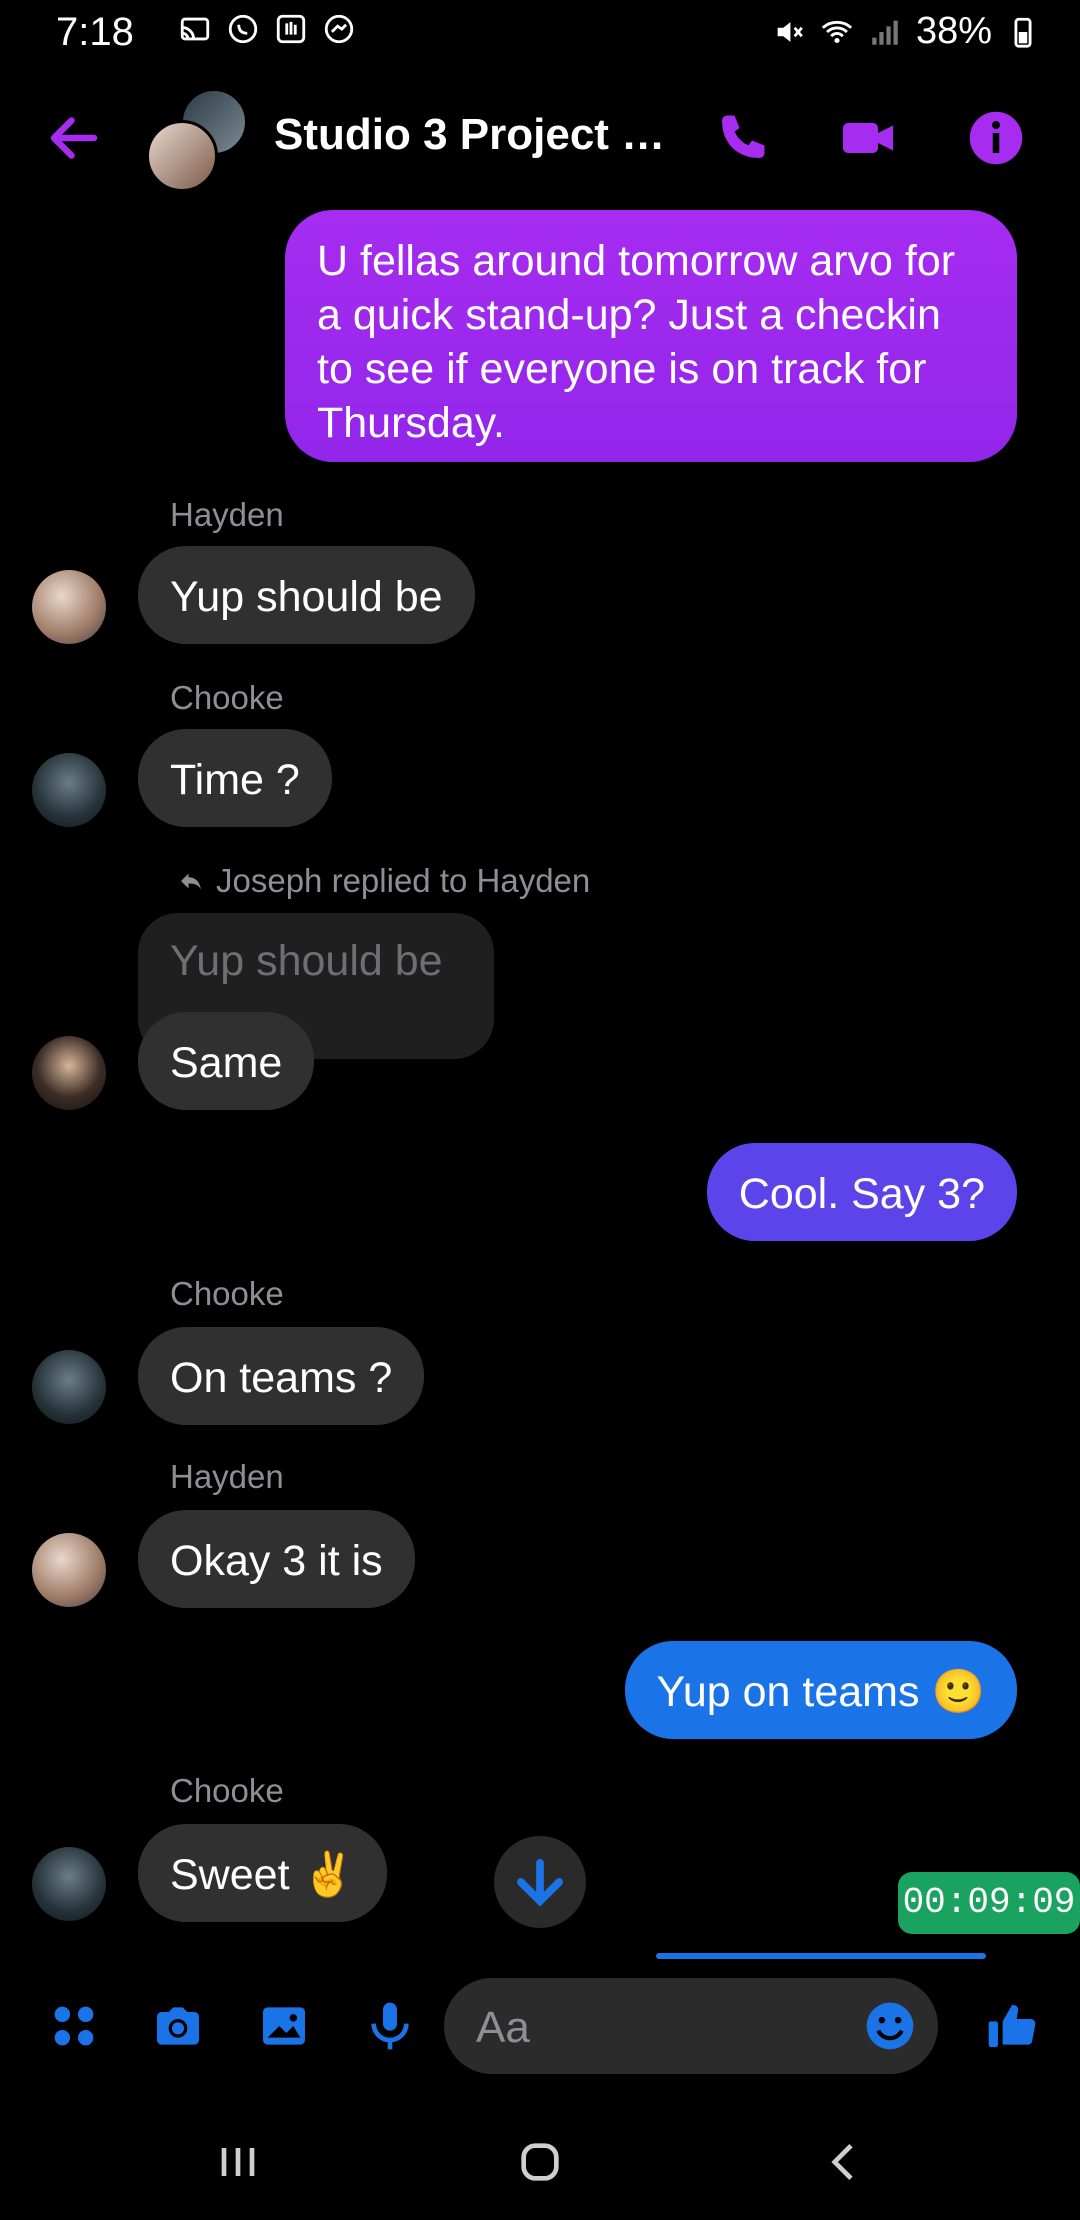 The height and width of the screenshot is (2220, 1080). Describe the element at coordinates (74, 138) in the screenshot. I see `back-arrow-icon` at that location.